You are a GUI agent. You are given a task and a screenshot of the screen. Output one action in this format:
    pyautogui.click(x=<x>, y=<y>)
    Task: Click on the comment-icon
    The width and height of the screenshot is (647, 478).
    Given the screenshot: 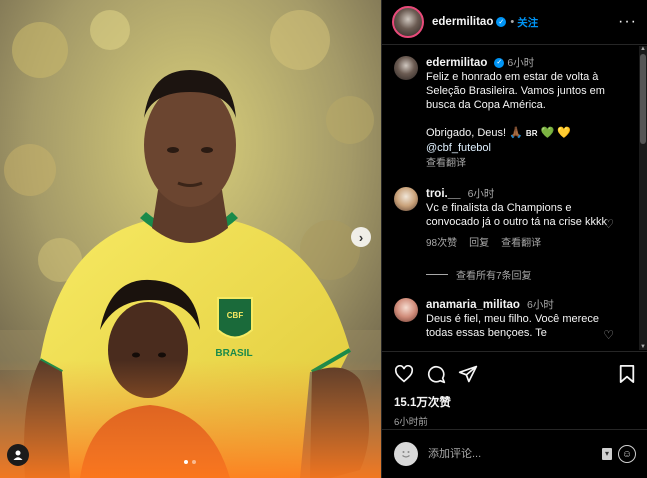 What is the action you would take?
    pyautogui.click(x=436, y=374)
    